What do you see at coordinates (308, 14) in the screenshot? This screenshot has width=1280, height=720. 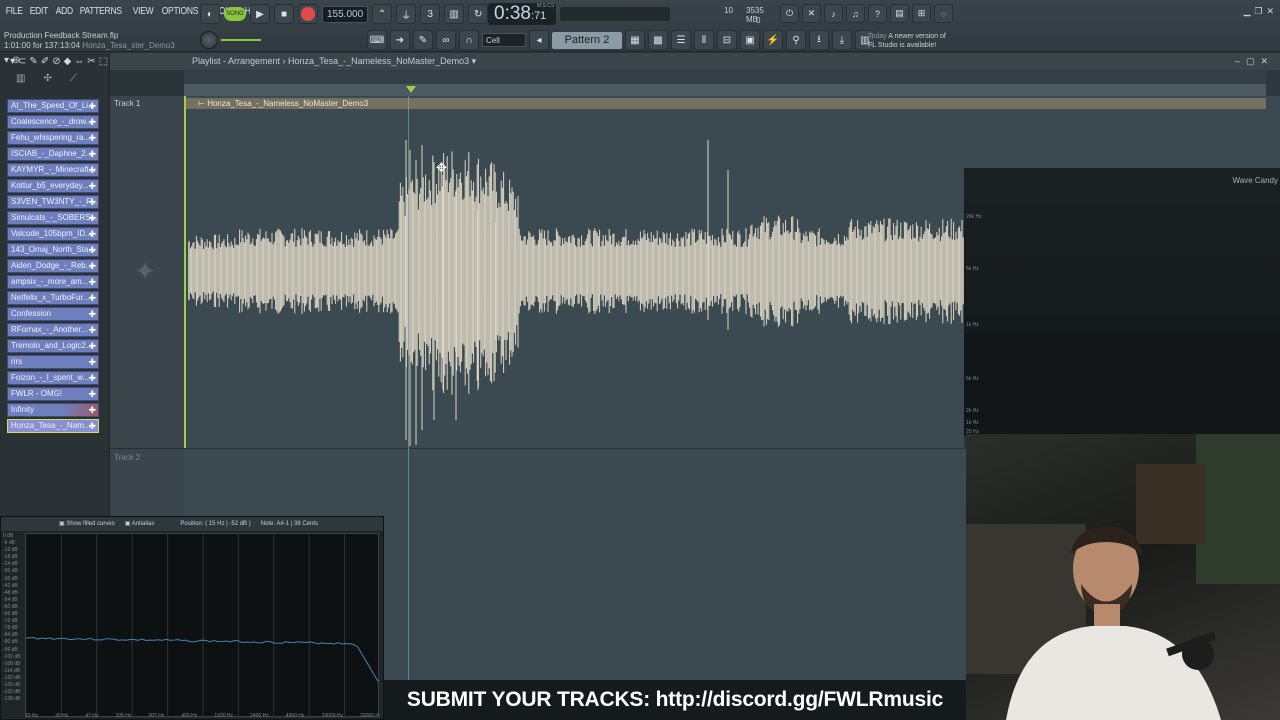 I see `record-button` at bounding box center [308, 14].